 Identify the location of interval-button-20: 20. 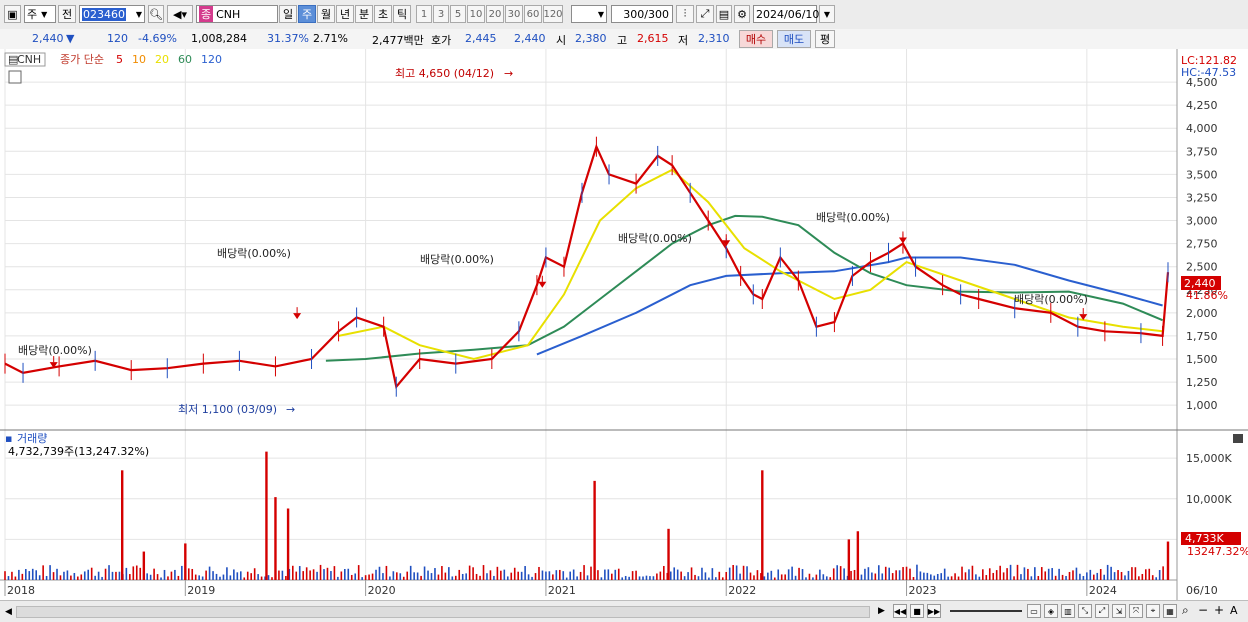
(495, 14).